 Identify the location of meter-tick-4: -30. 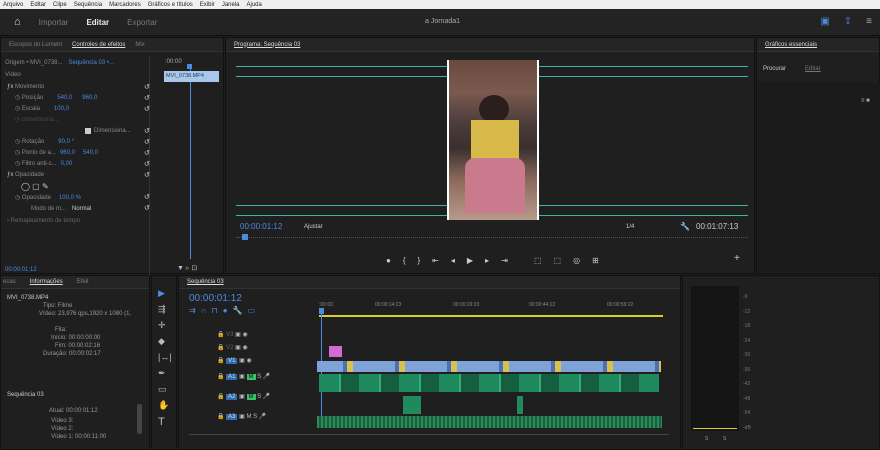
(747, 355).